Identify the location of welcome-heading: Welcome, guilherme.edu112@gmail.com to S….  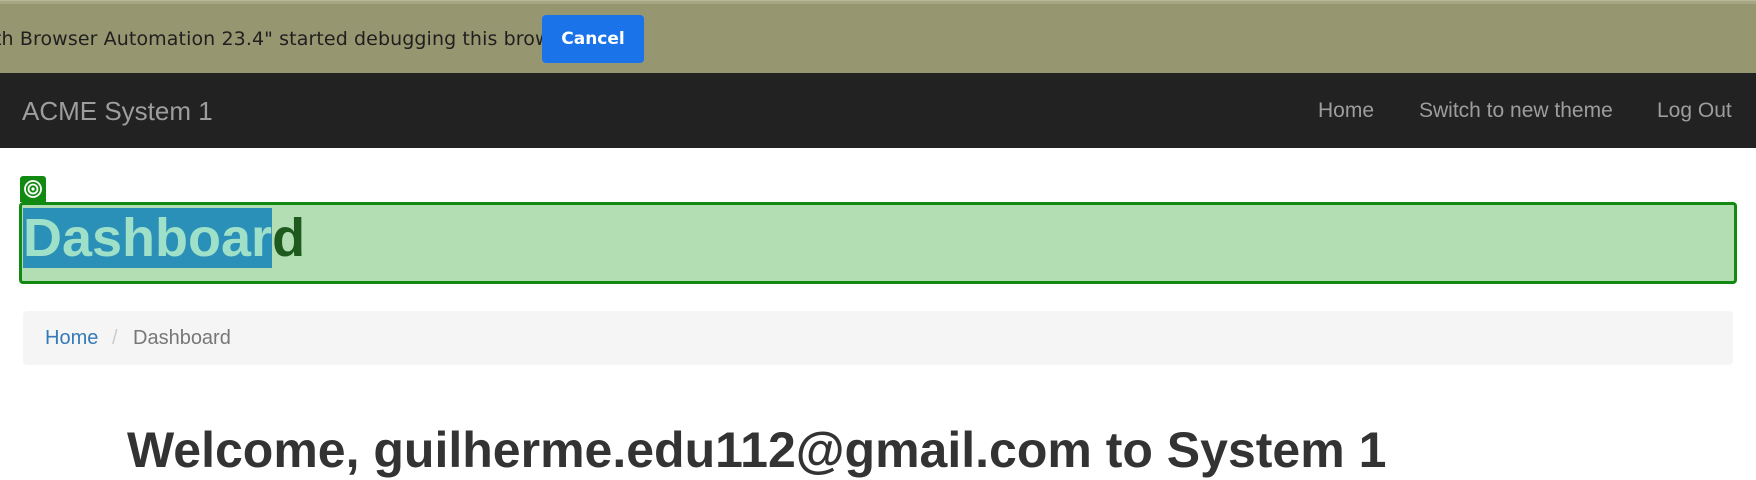
(756, 450).